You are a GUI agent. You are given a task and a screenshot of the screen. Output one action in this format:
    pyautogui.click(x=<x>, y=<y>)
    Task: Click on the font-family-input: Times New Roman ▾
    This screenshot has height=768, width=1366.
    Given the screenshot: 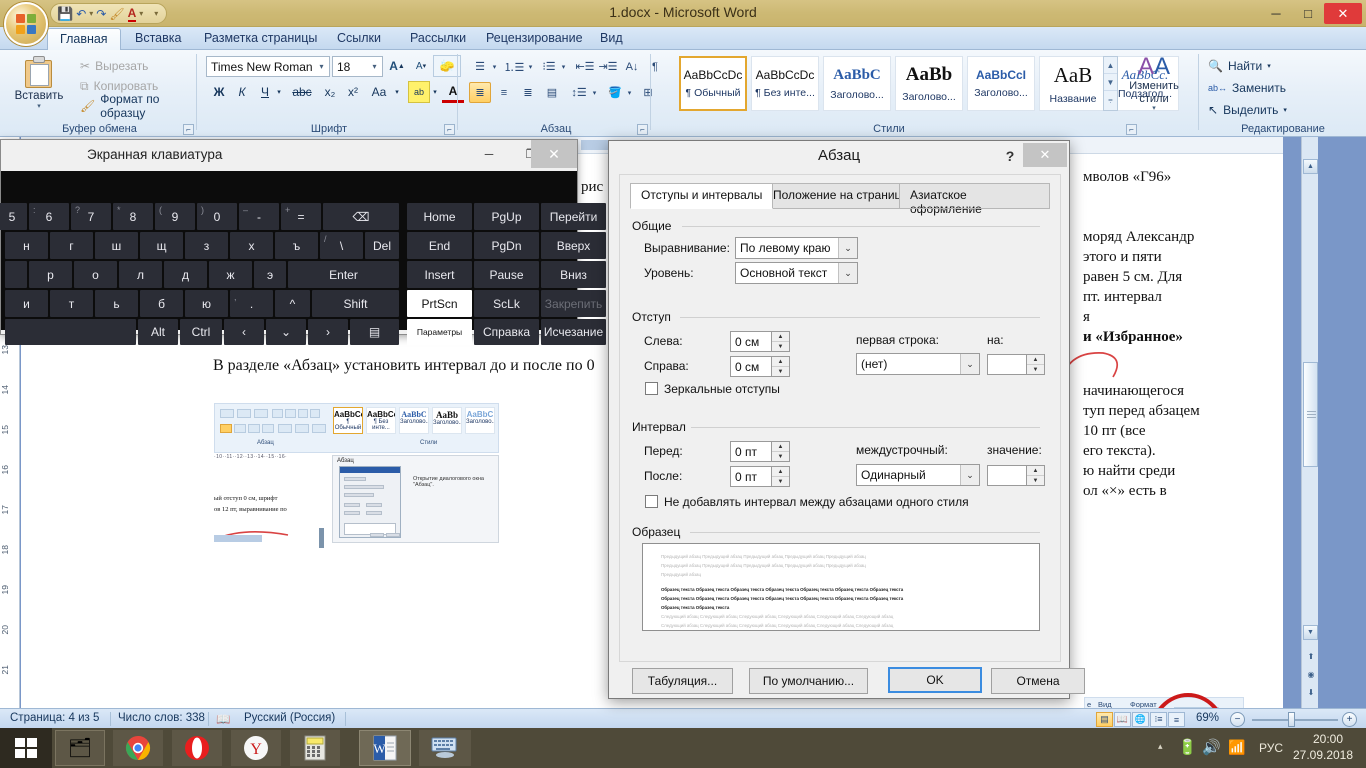 What is the action you would take?
    pyautogui.click(x=268, y=66)
    